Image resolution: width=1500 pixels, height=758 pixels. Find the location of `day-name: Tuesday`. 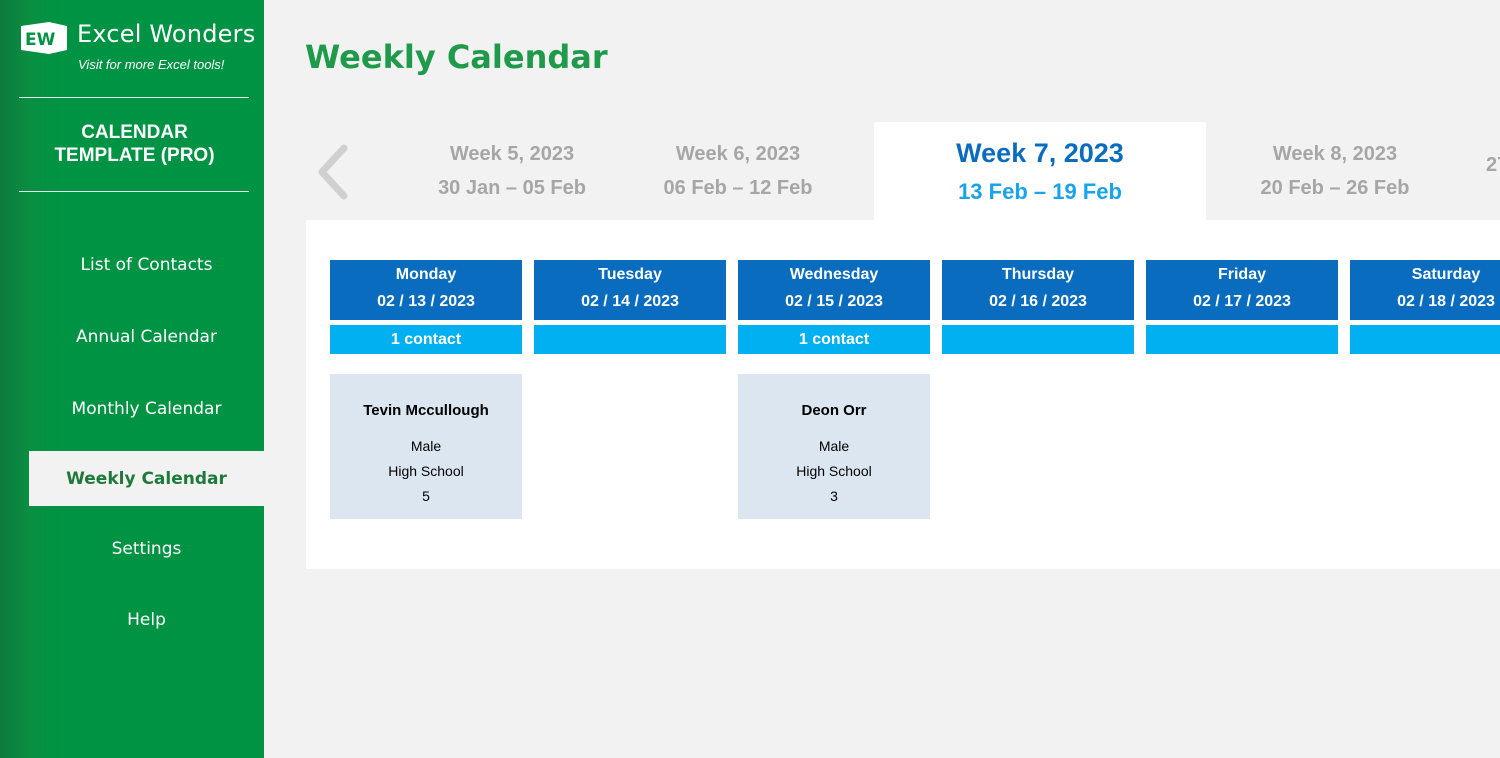

day-name: Tuesday is located at coordinates (630, 274).